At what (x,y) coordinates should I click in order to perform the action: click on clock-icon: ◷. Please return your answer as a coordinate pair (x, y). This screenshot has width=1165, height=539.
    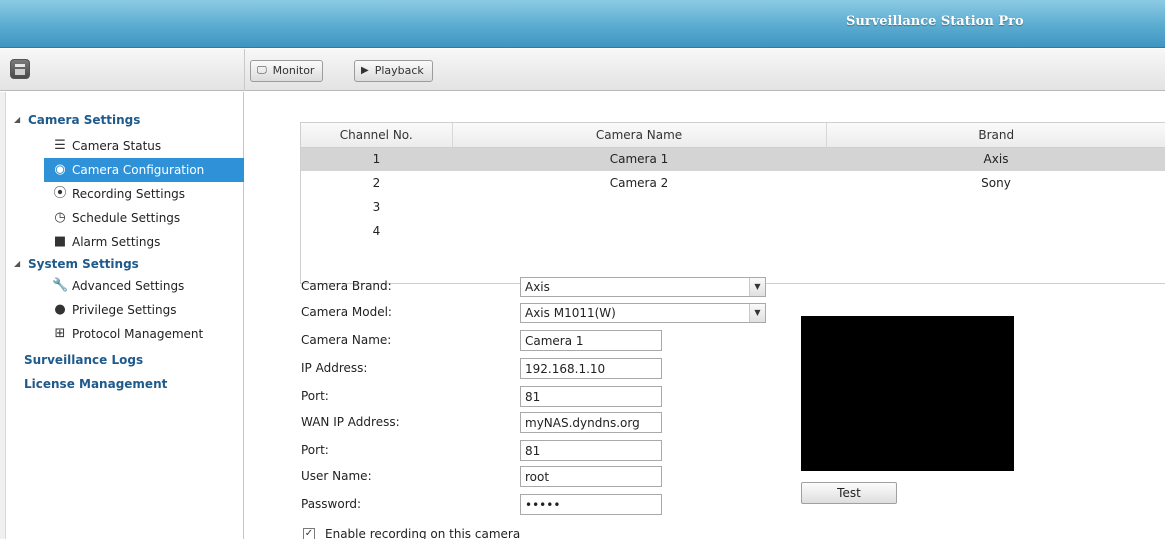
    Looking at the image, I should click on (60, 217).